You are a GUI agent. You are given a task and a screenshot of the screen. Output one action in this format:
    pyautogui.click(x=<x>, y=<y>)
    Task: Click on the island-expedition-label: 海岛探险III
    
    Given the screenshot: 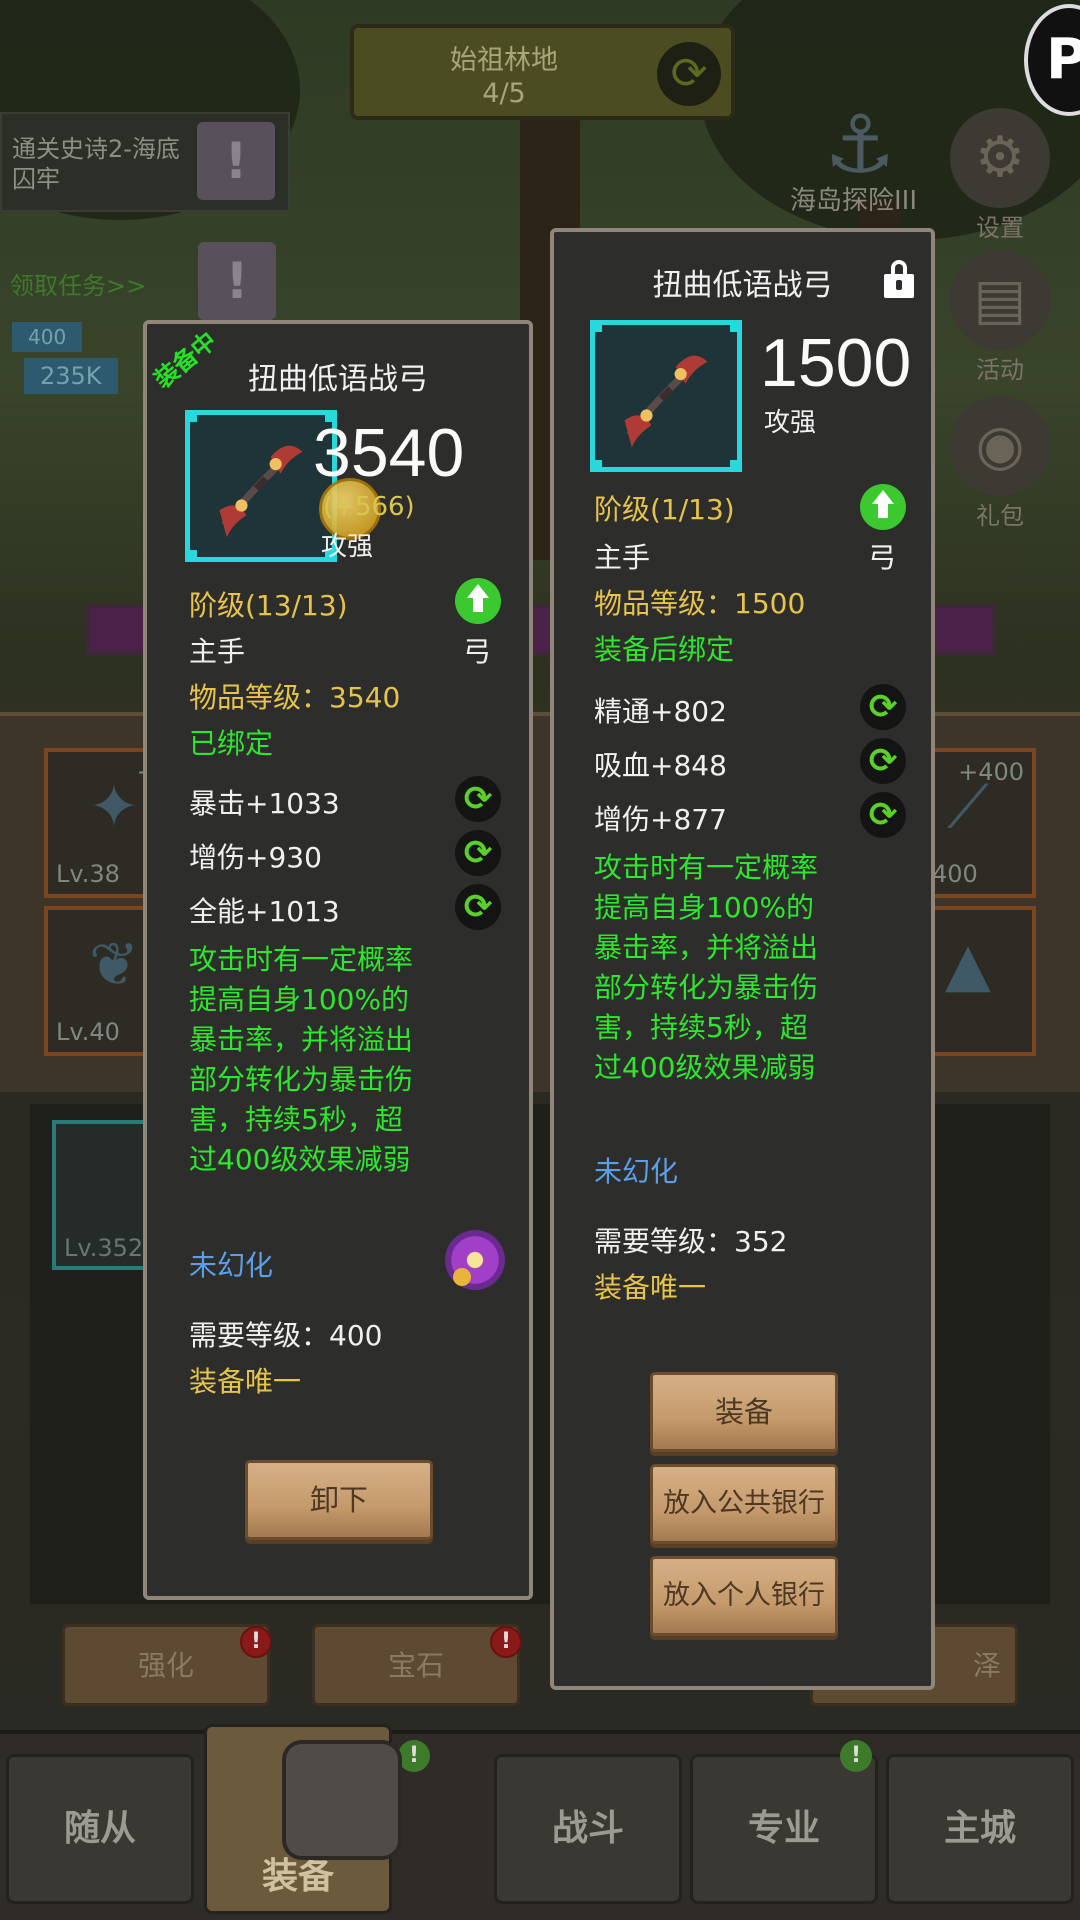 What is the action you would take?
    pyautogui.click(x=853, y=198)
    